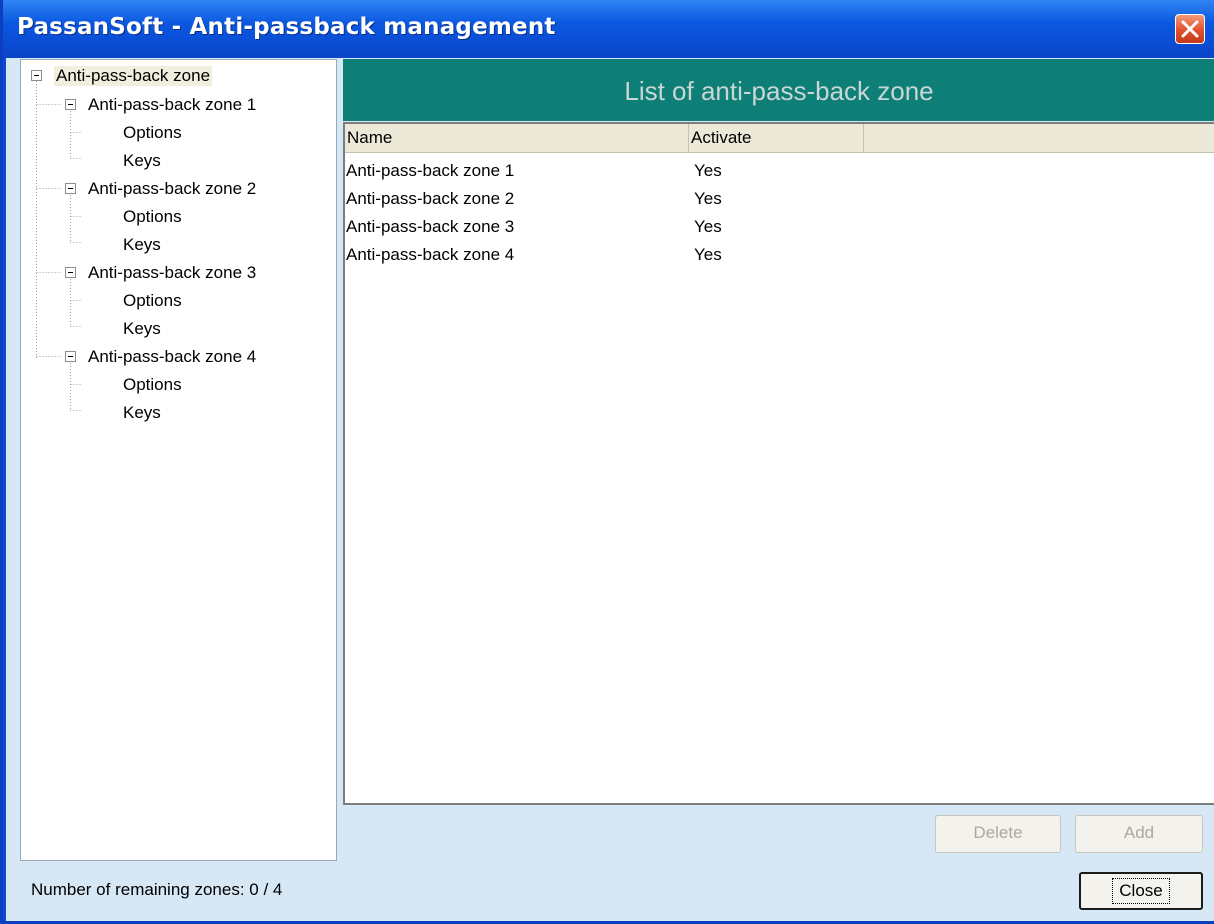 Image resolution: width=1214 pixels, height=924 pixels. What do you see at coordinates (779, 199) in the screenshot?
I see `table-row: Anti-pass-back zone 2 Yes` at bounding box center [779, 199].